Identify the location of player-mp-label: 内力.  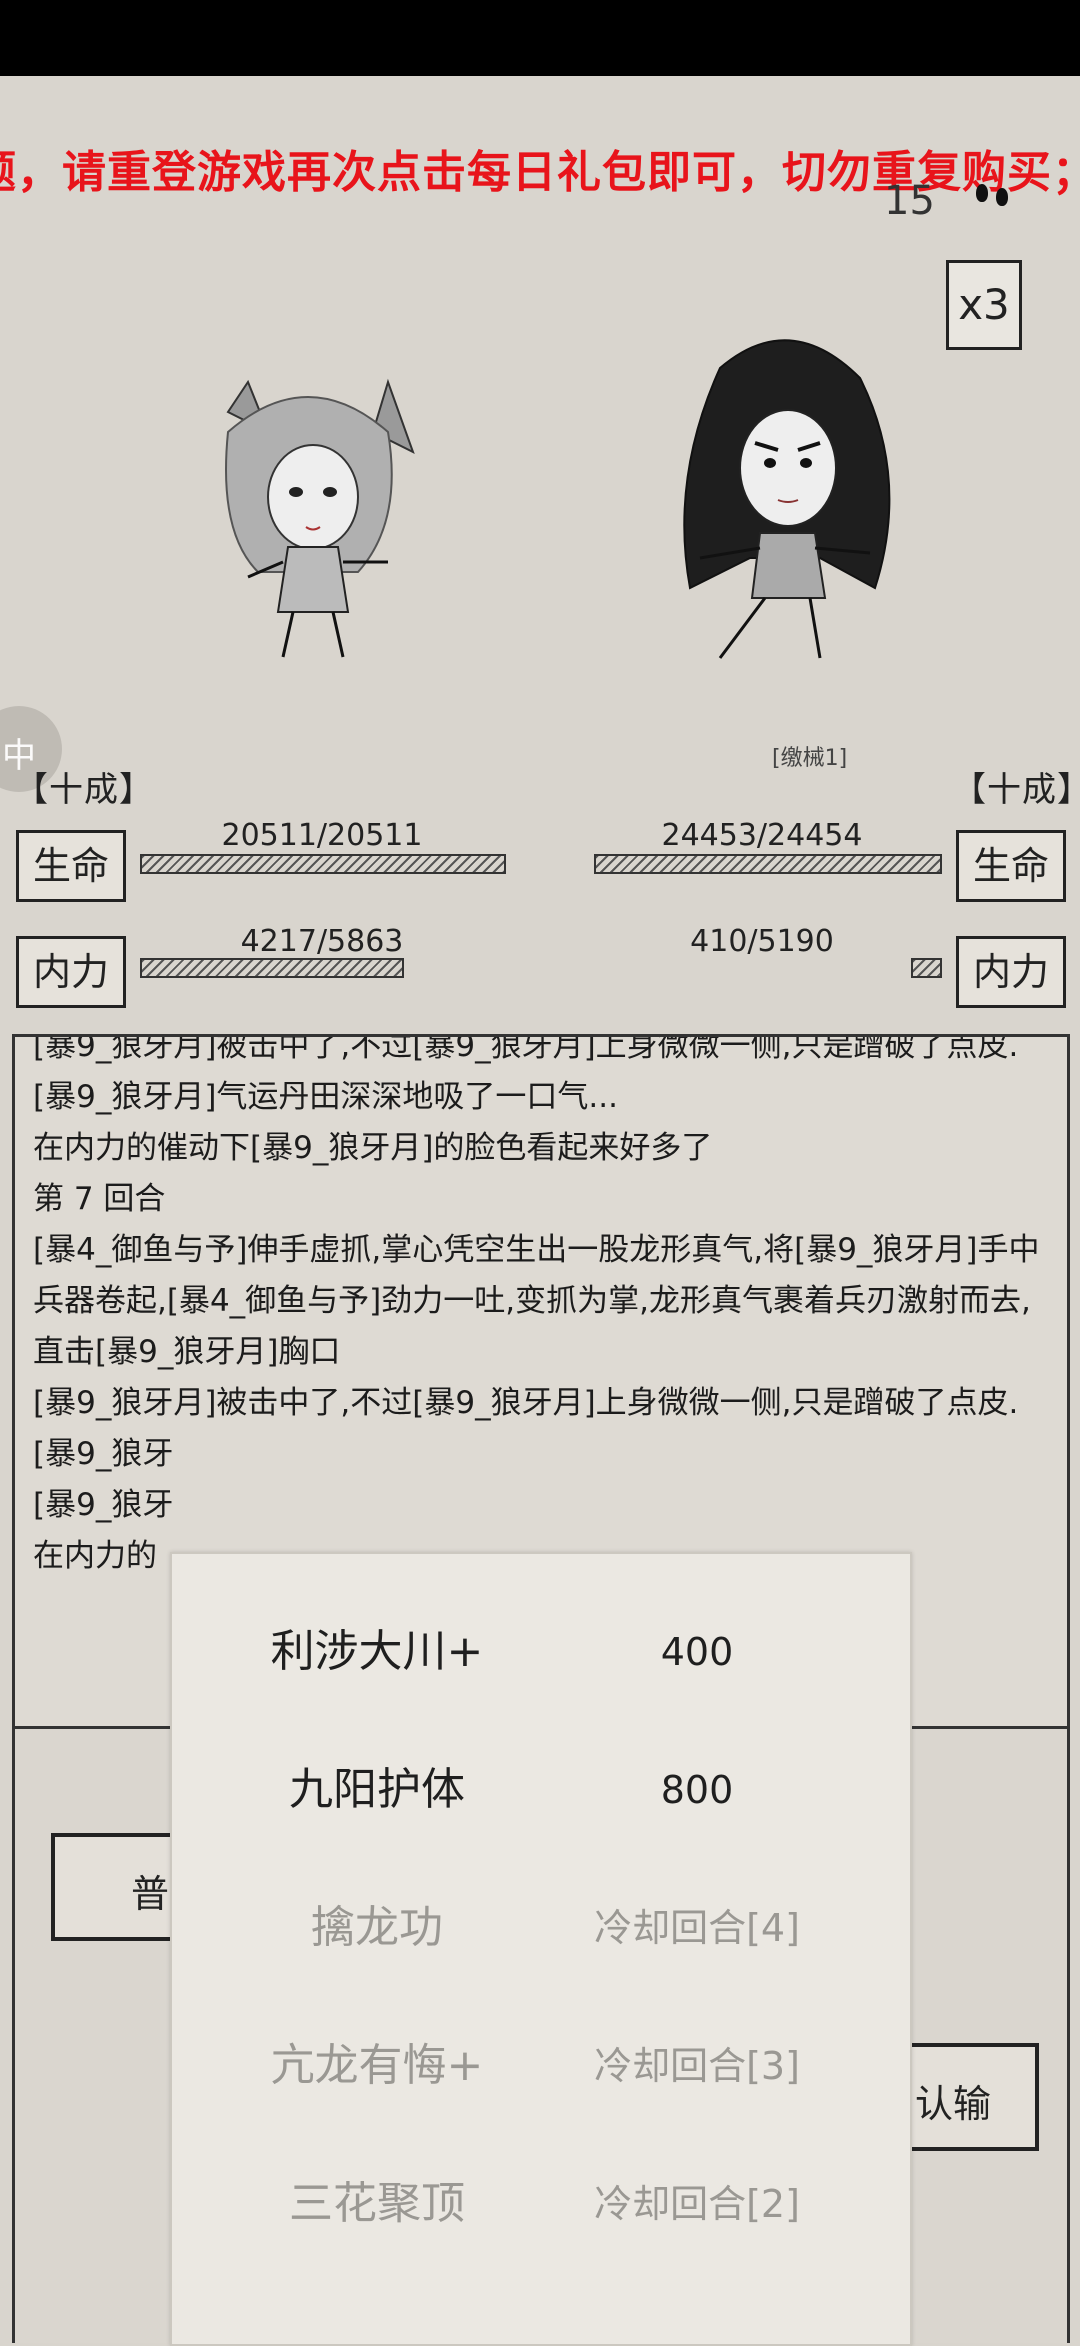
(71, 972).